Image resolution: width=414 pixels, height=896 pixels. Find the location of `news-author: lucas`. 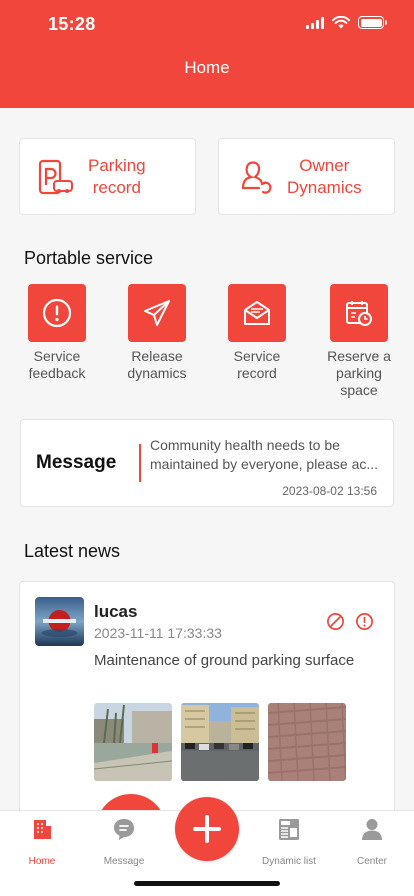

news-author: lucas is located at coordinates (116, 611).